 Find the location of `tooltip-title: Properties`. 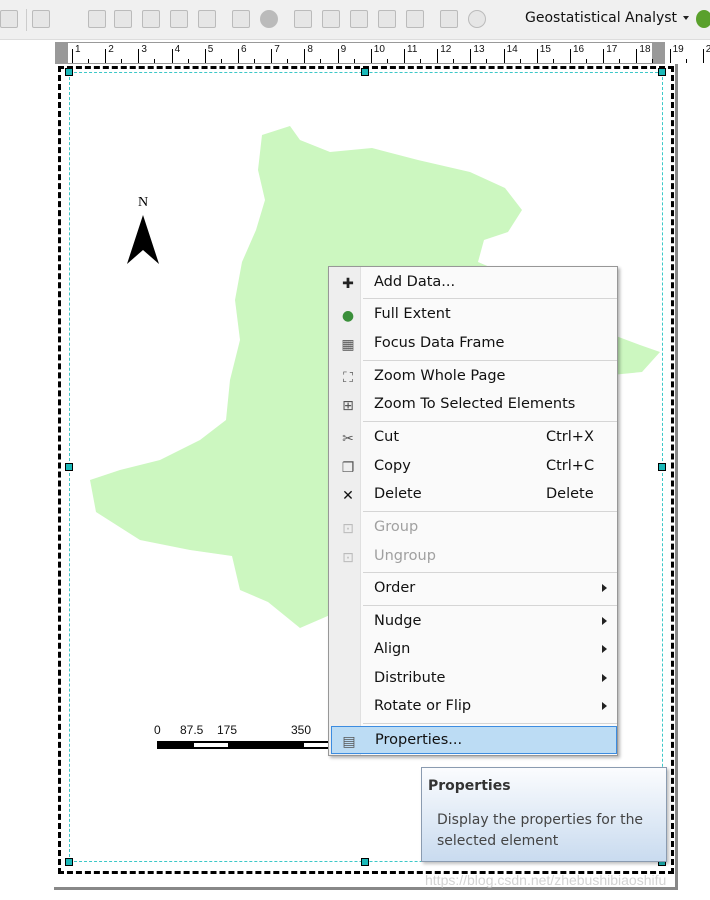

tooltip-title: Properties is located at coordinates (469, 786).